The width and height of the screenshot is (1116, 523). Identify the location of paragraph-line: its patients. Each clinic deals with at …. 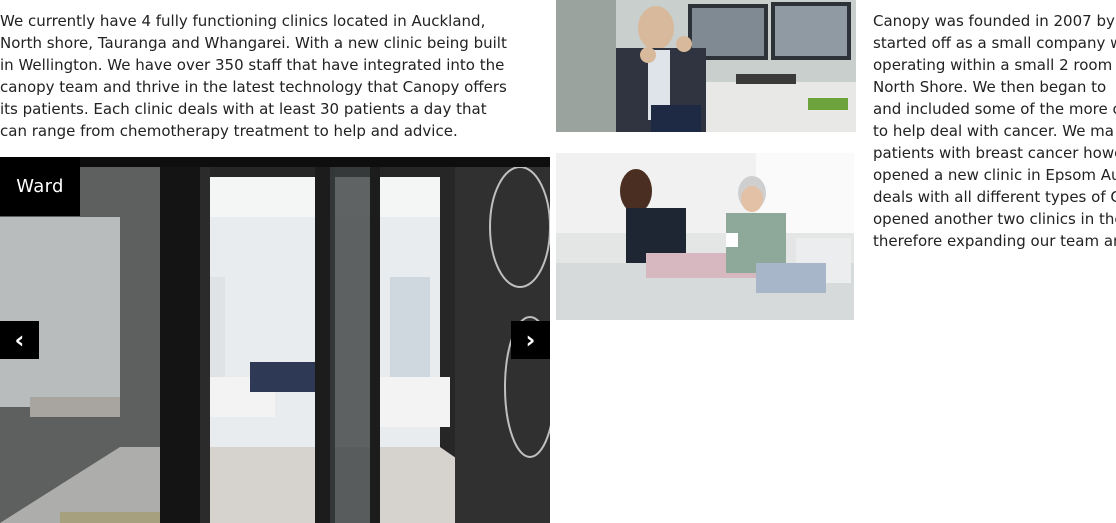
(243, 109).